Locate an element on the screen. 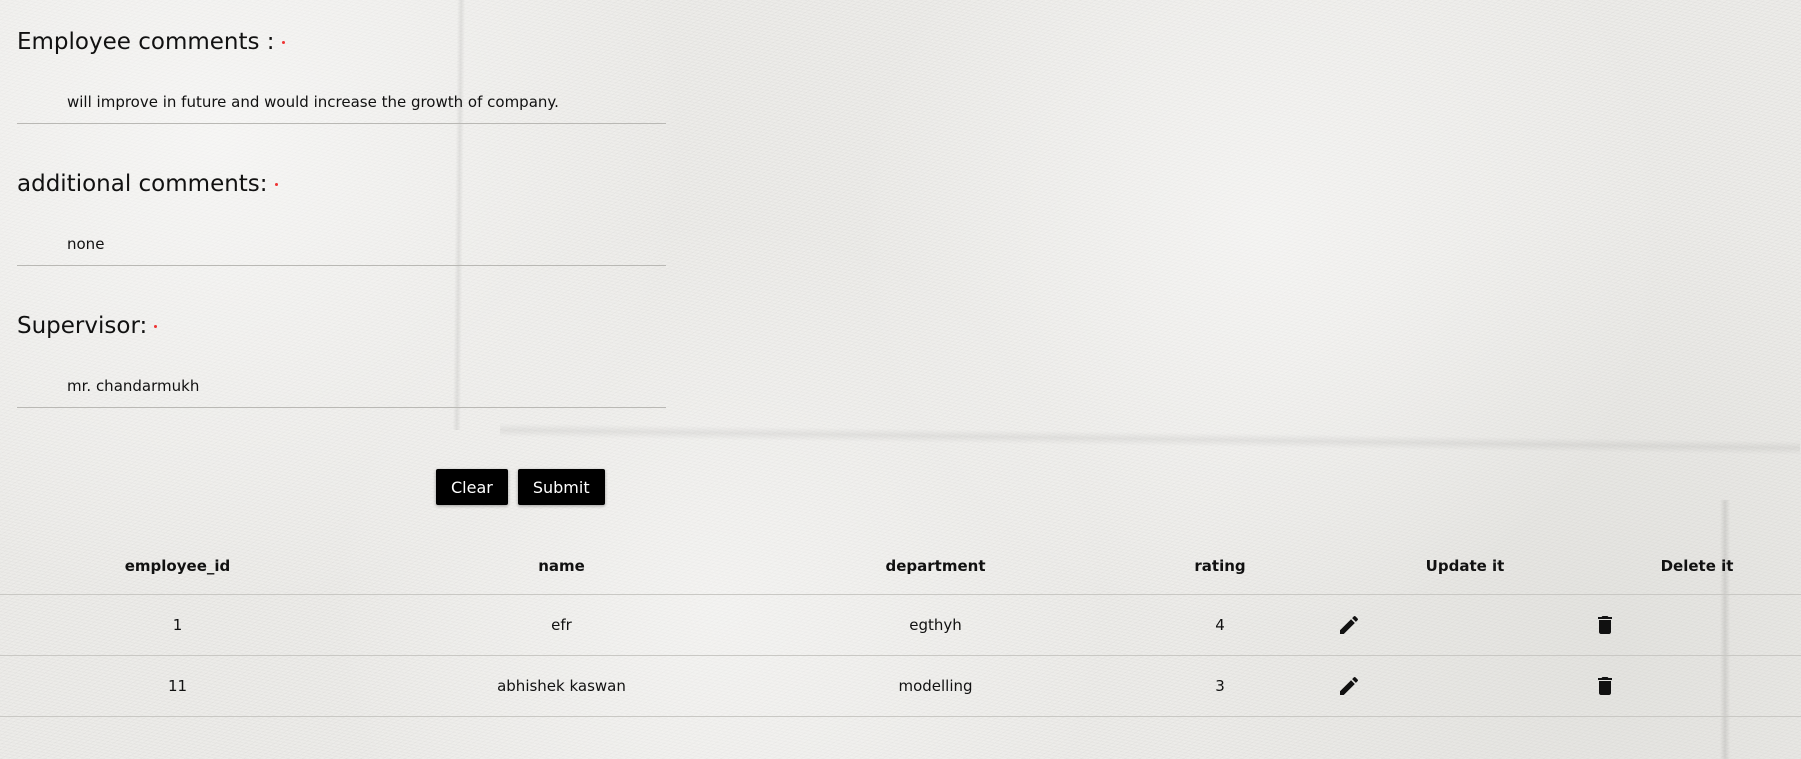 The width and height of the screenshot is (1801, 759). header-rating: rating is located at coordinates (1220, 566).